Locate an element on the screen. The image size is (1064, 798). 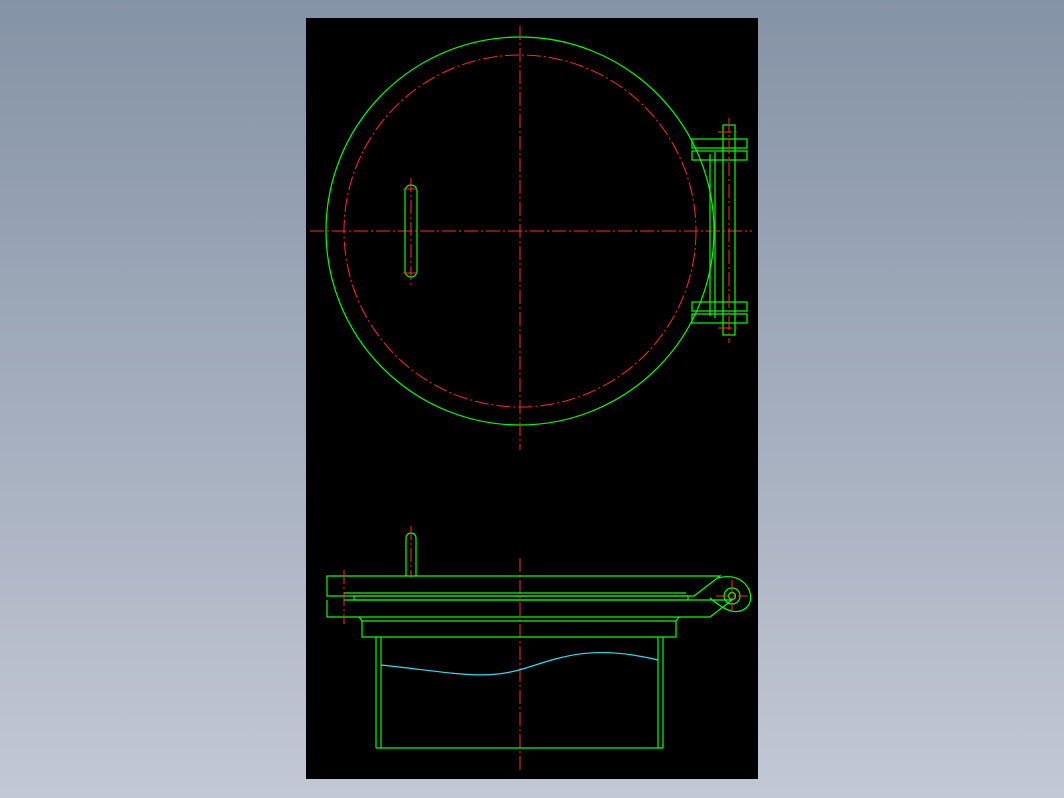
flange-hub is located at coordinates (519, 627).